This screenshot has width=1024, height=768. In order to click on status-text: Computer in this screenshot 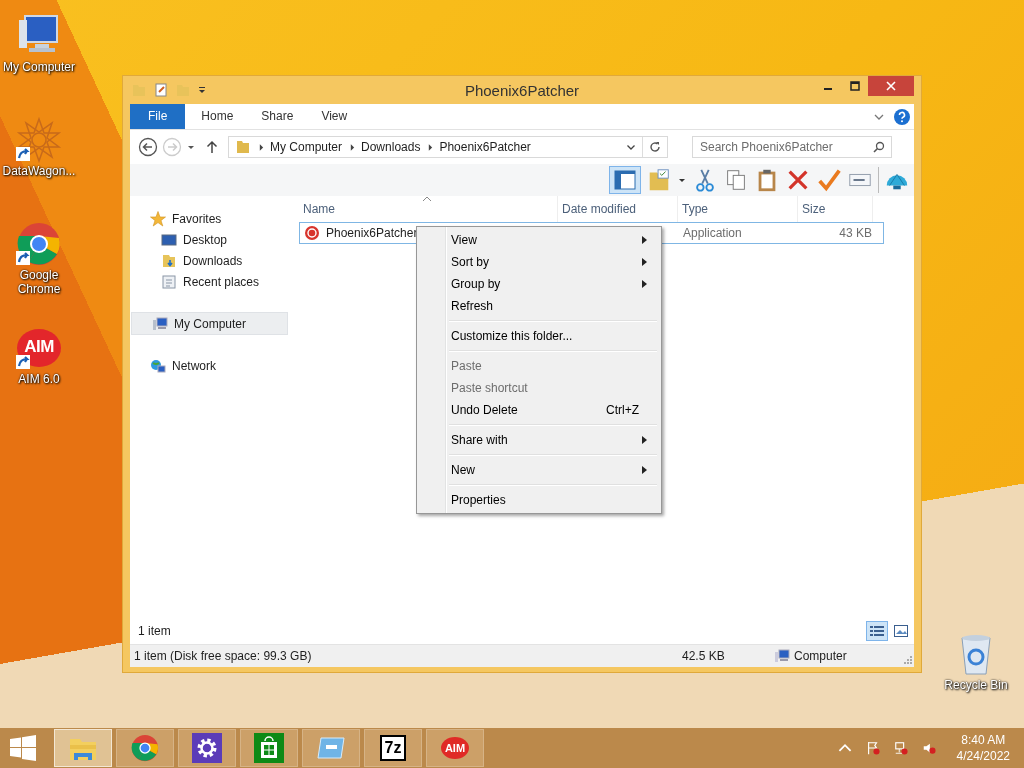, I will do `click(820, 656)`.